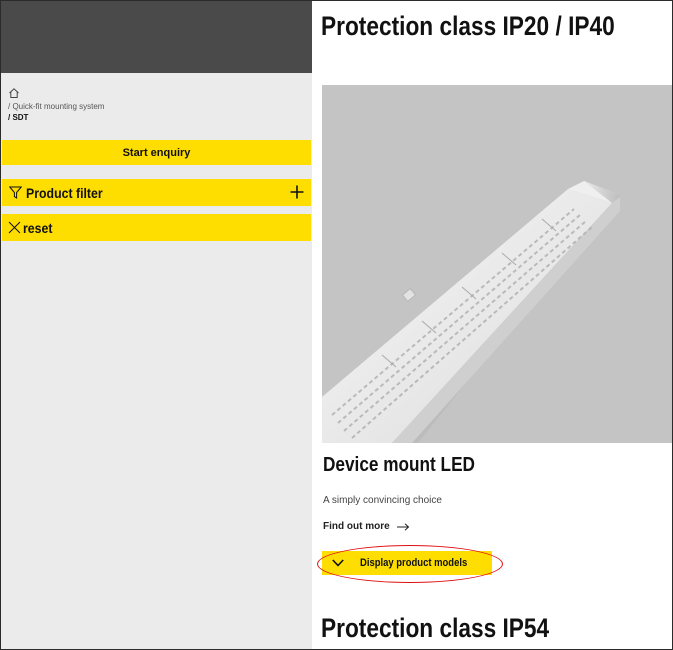  Describe the element at coordinates (399, 465) in the screenshot. I see `product-name: Device mount LED` at that location.